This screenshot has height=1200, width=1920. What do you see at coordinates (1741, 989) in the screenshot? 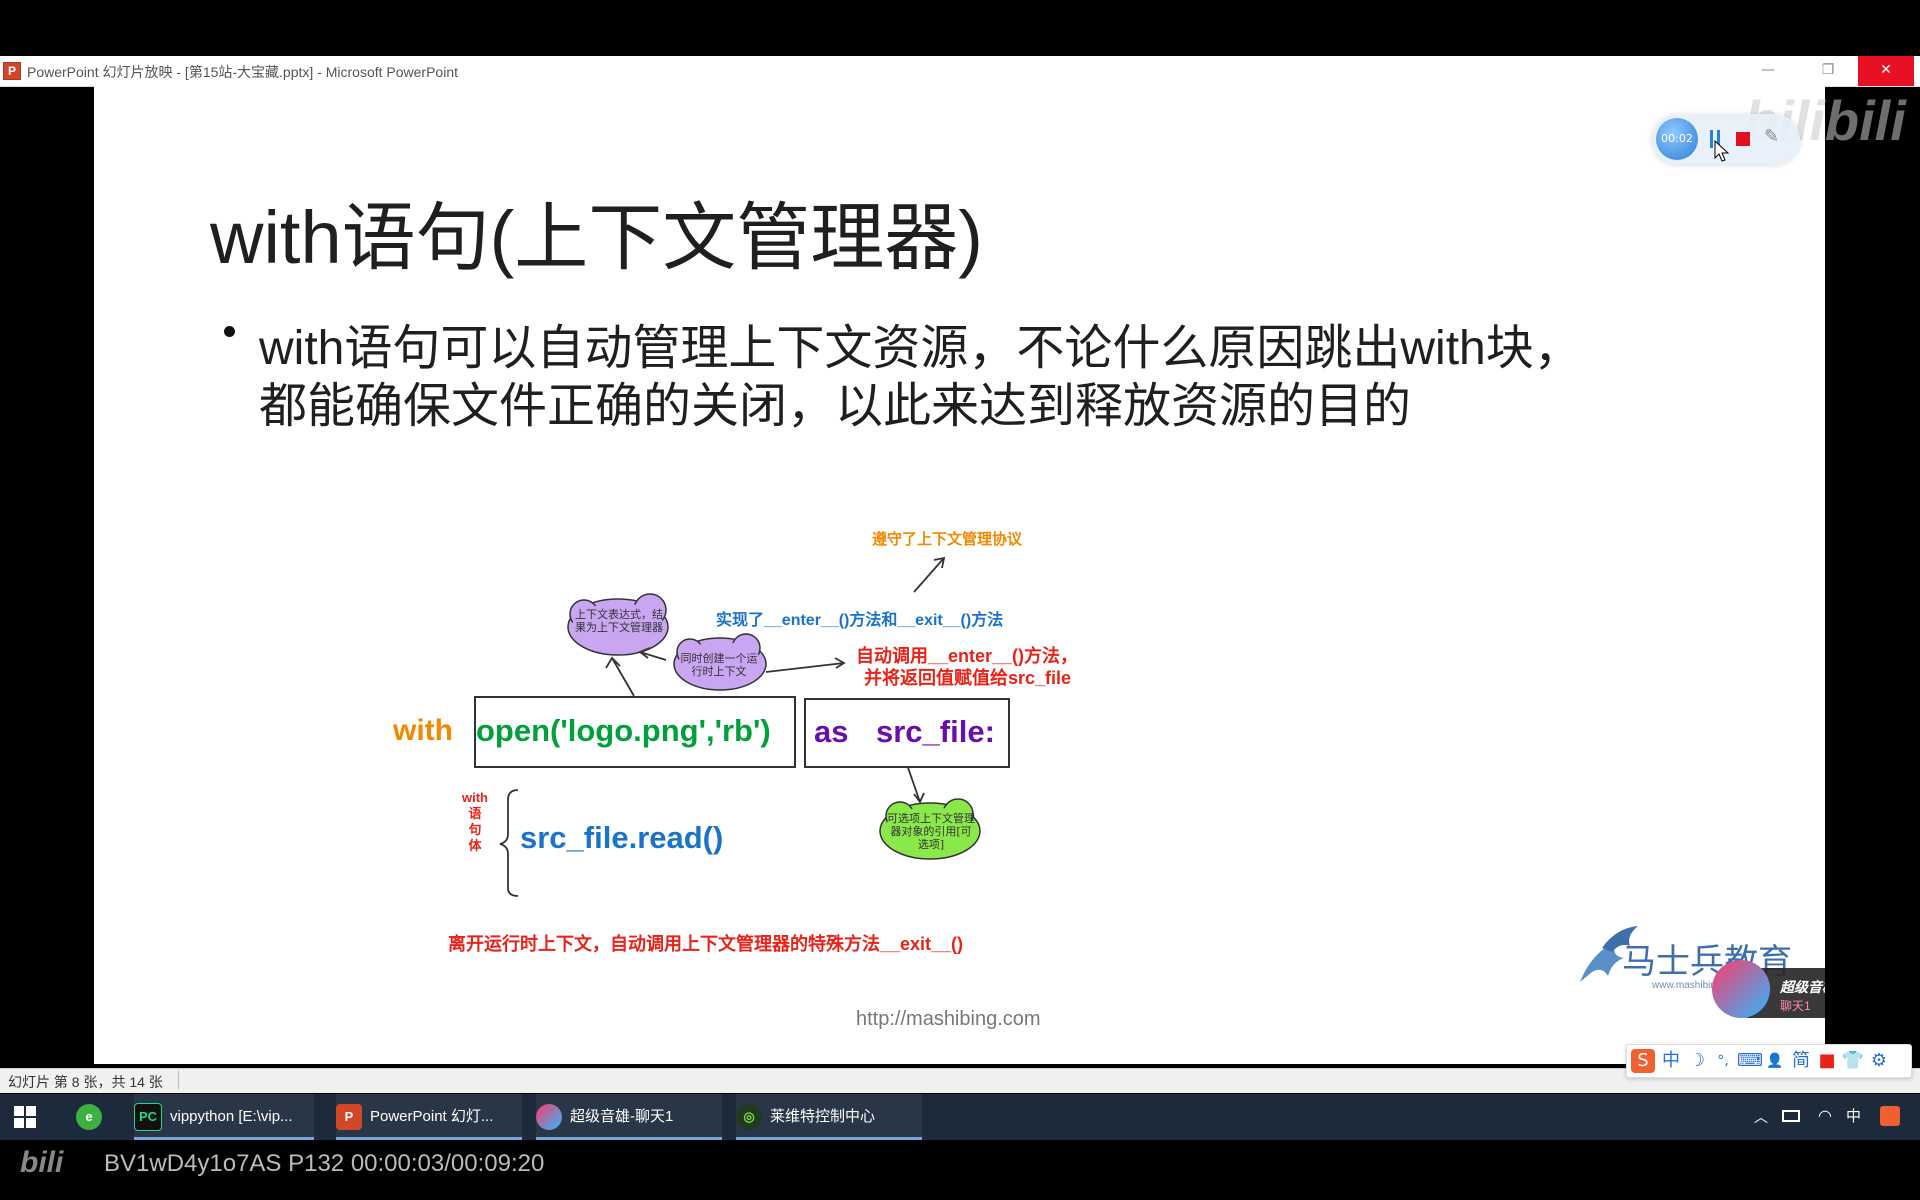
I see `music-note-icon` at bounding box center [1741, 989].